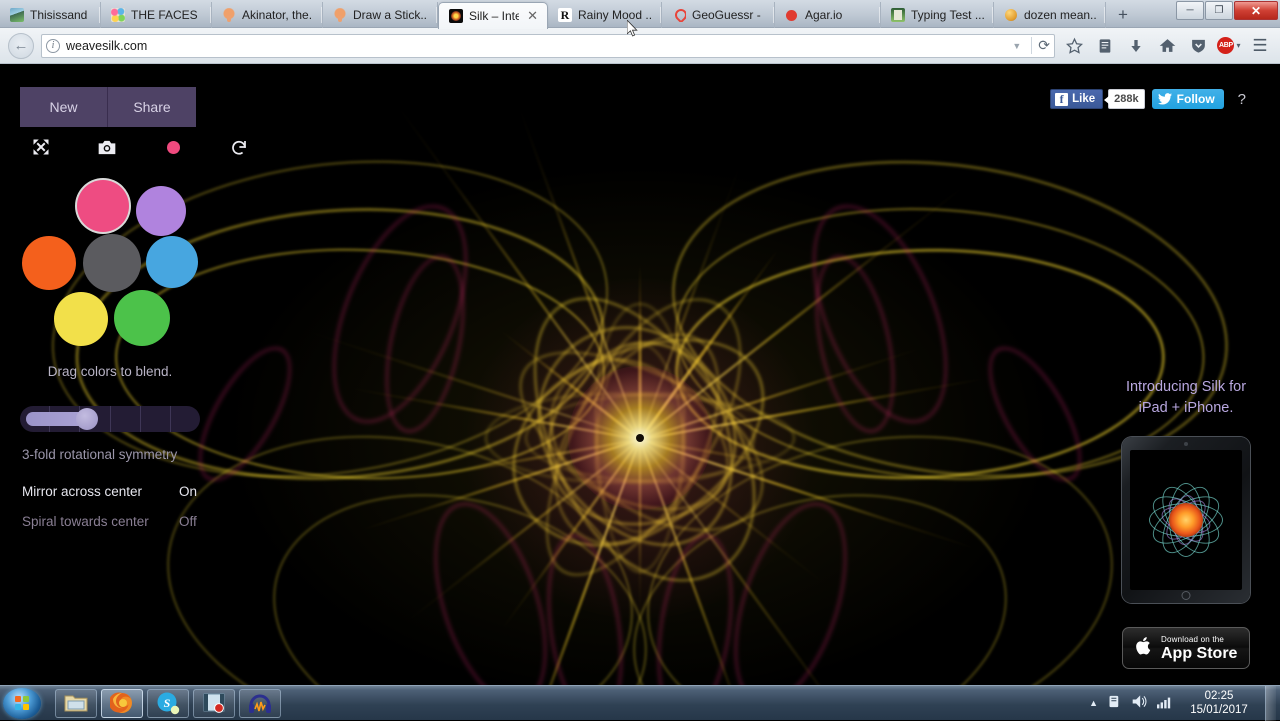  I want to click on toggle-label: Spiral towards center, so click(85, 521).